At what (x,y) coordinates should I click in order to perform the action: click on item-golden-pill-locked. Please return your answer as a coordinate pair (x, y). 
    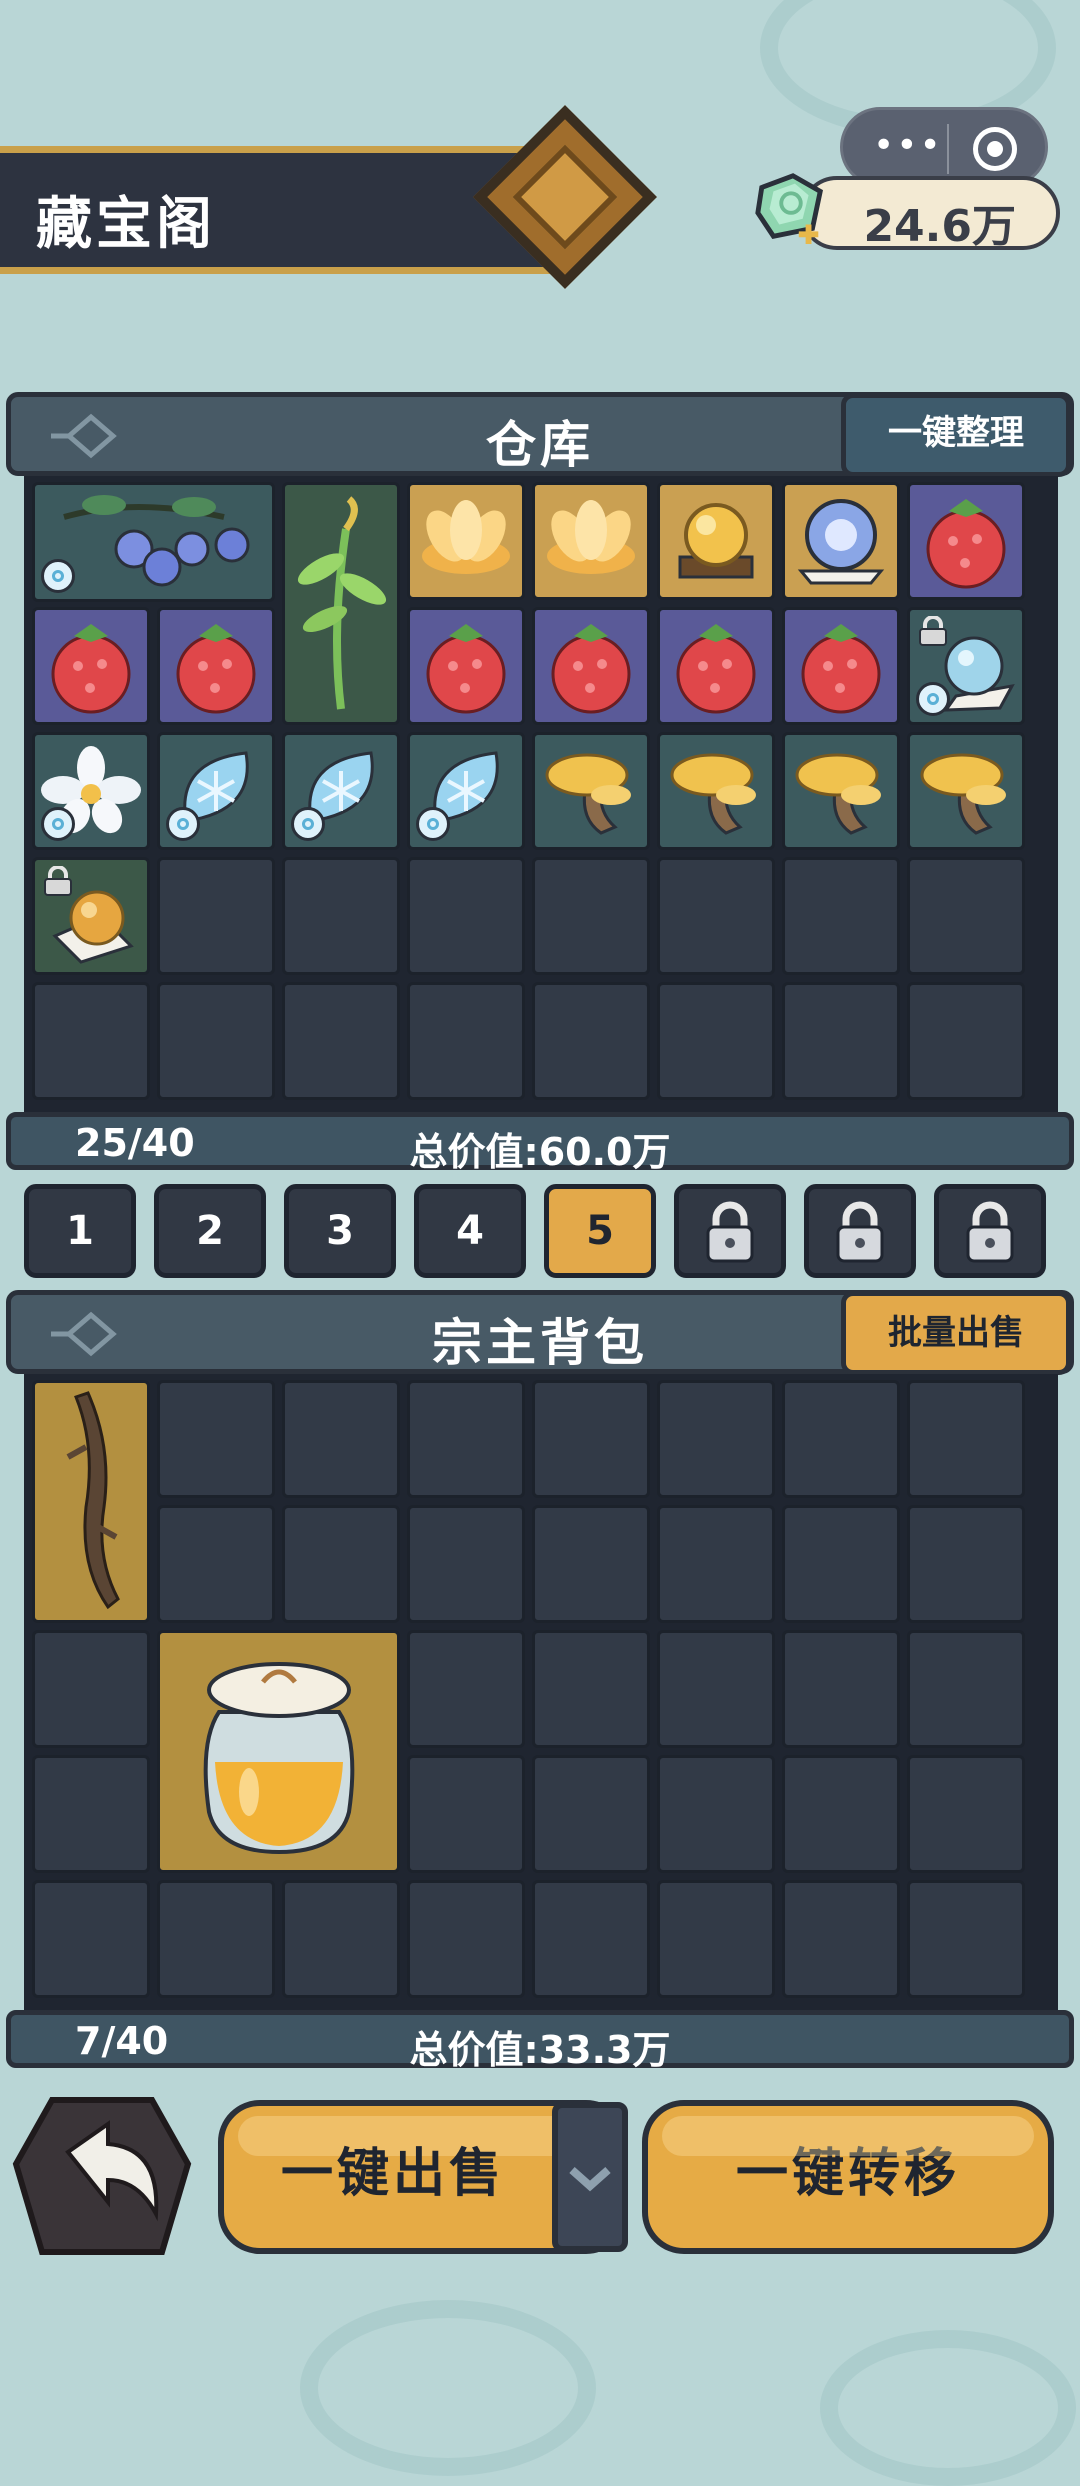
    Looking at the image, I should click on (91, 916).